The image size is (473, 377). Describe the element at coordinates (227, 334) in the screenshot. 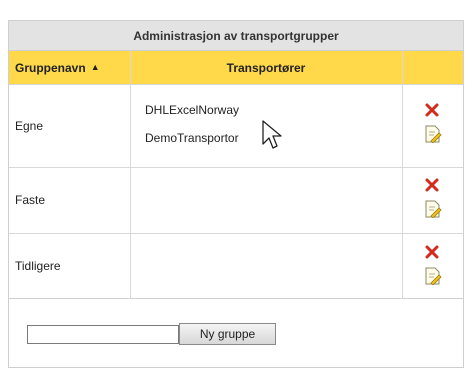

I see `new-group-button: Ny gruppe` at that location.